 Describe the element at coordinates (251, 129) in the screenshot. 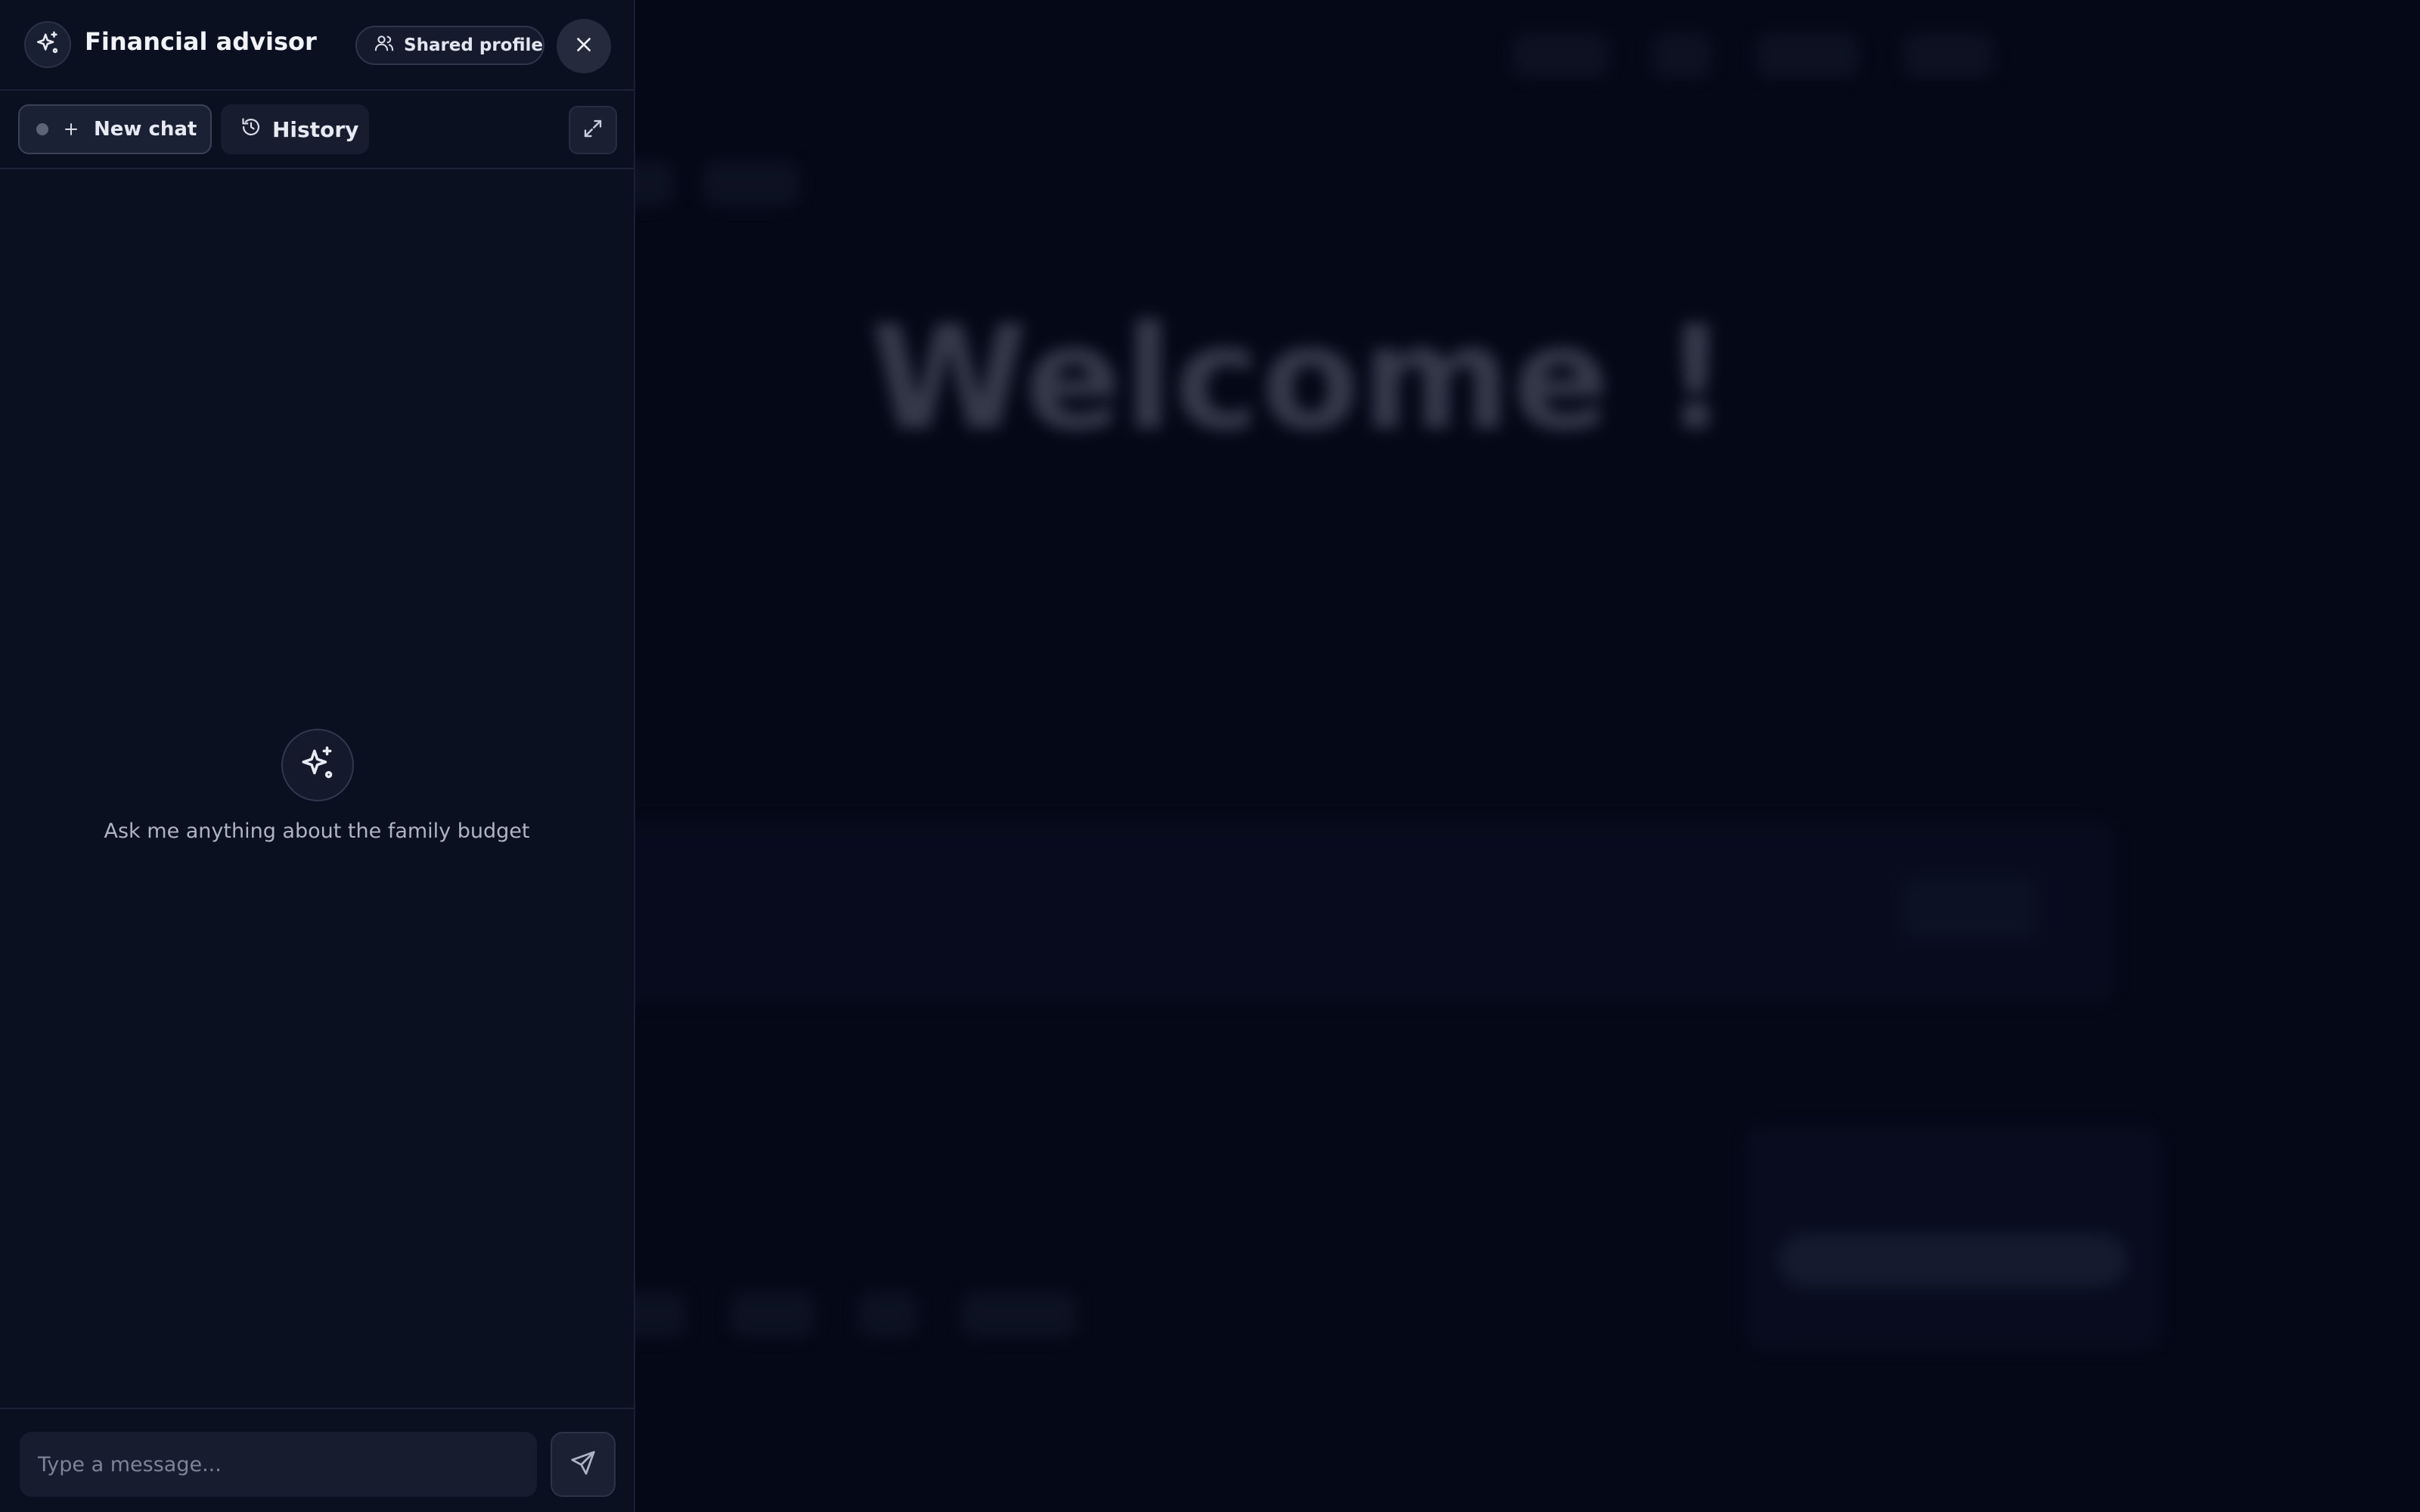

I see `history-icon` at that location.